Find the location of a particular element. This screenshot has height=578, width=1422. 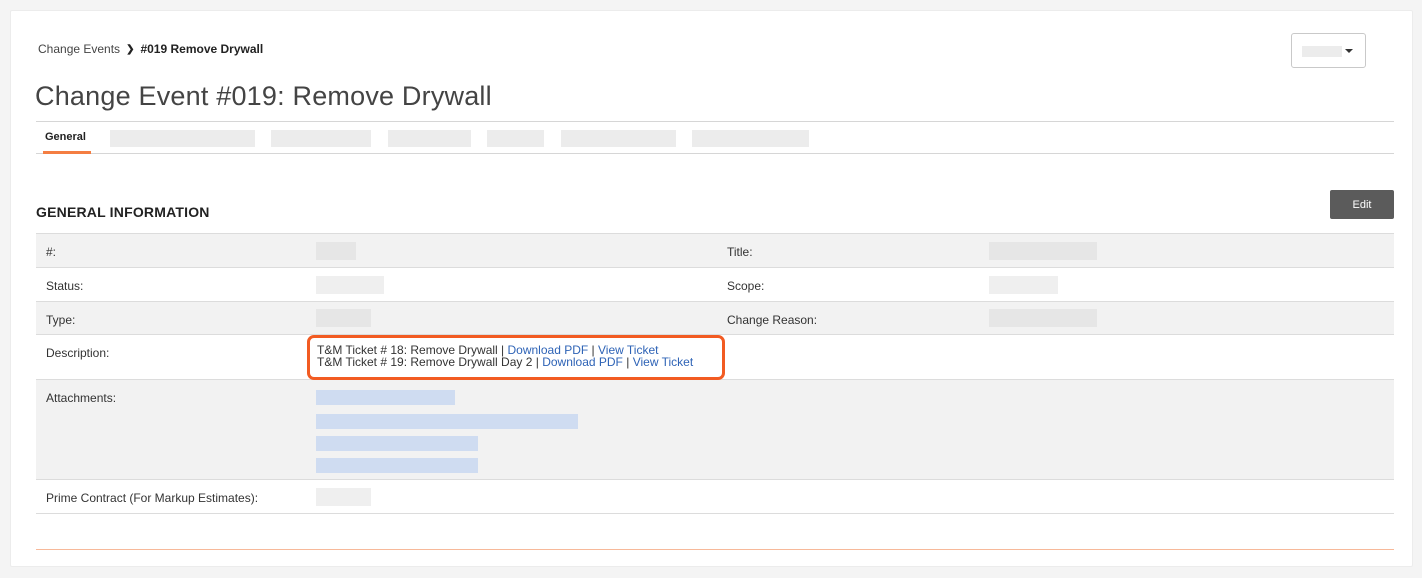

table-row: #: Title: is located at coordinates (715, 251).